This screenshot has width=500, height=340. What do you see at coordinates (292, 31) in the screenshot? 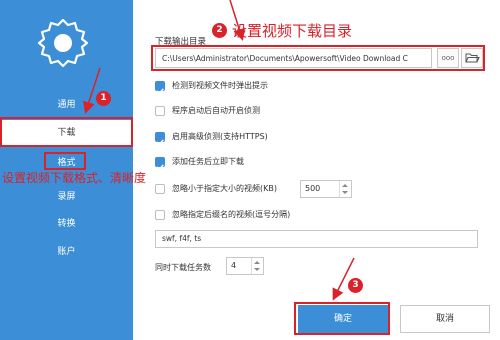
I see `annotation-output-dir: 设置视频下载目录` at bounding box center [292, 31].